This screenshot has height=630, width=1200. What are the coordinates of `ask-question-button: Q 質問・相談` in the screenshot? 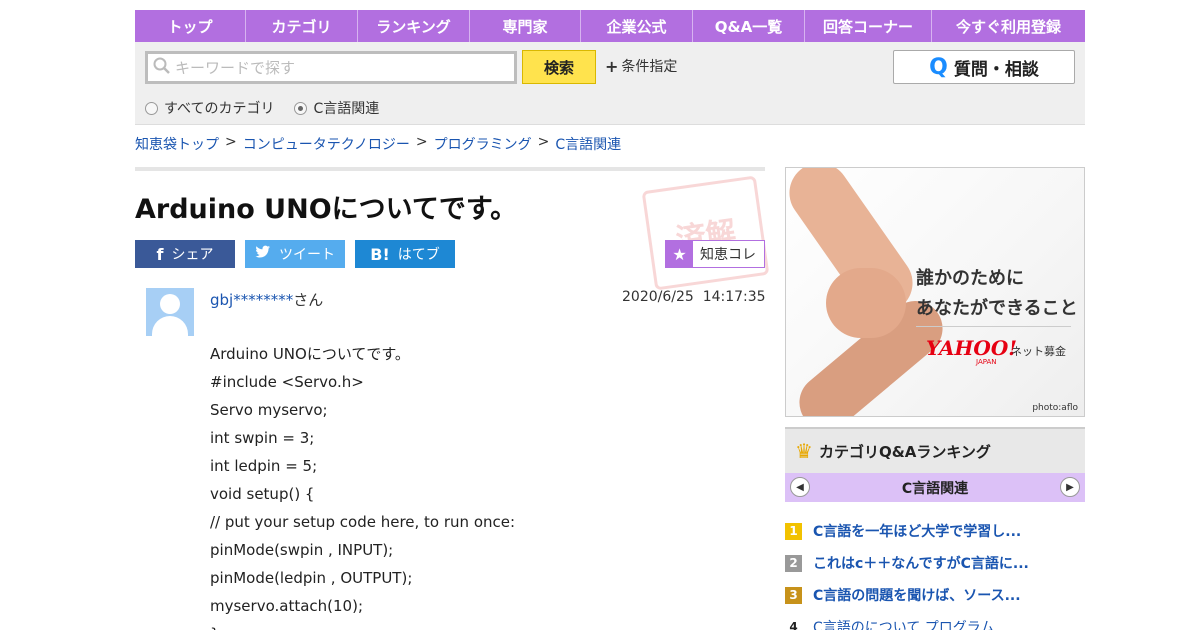 It's located at (984, 67).